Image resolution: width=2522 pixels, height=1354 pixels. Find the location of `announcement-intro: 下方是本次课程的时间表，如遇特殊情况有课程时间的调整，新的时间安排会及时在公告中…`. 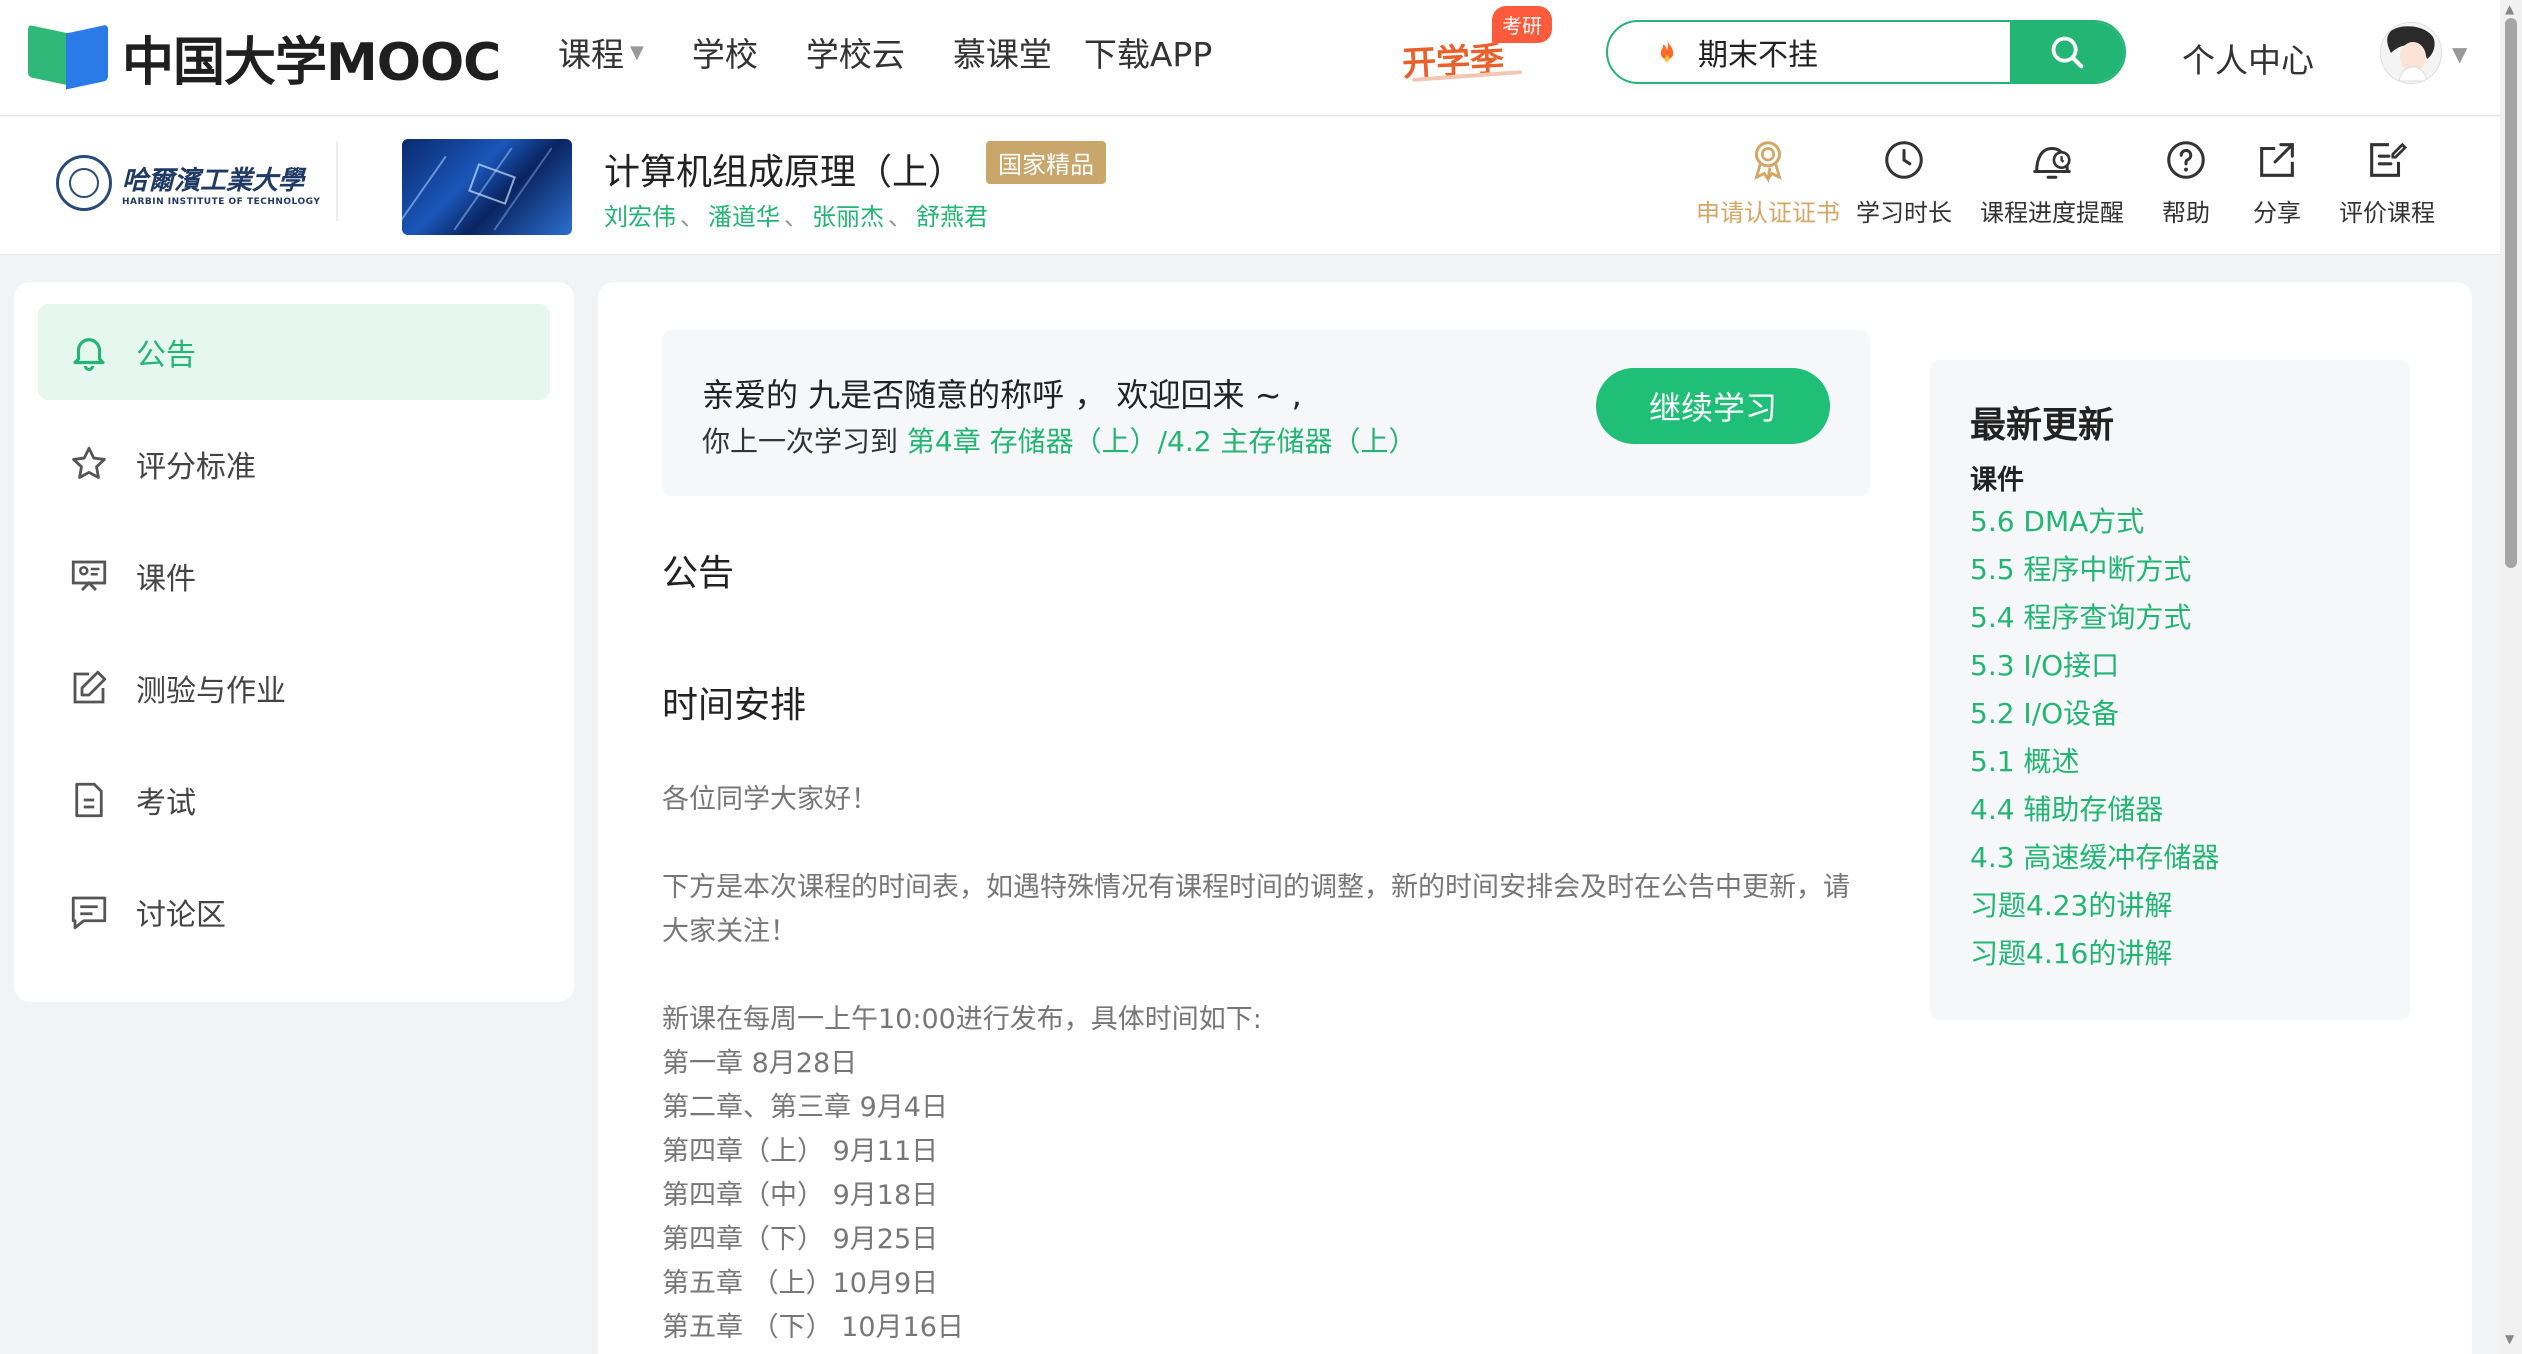

announcement-intro: 下方是本次课程的时间表，如遇特殊情况有课程时间的调整，新的时间安排会及时在公告中… is located at coordinates (1256, 909).